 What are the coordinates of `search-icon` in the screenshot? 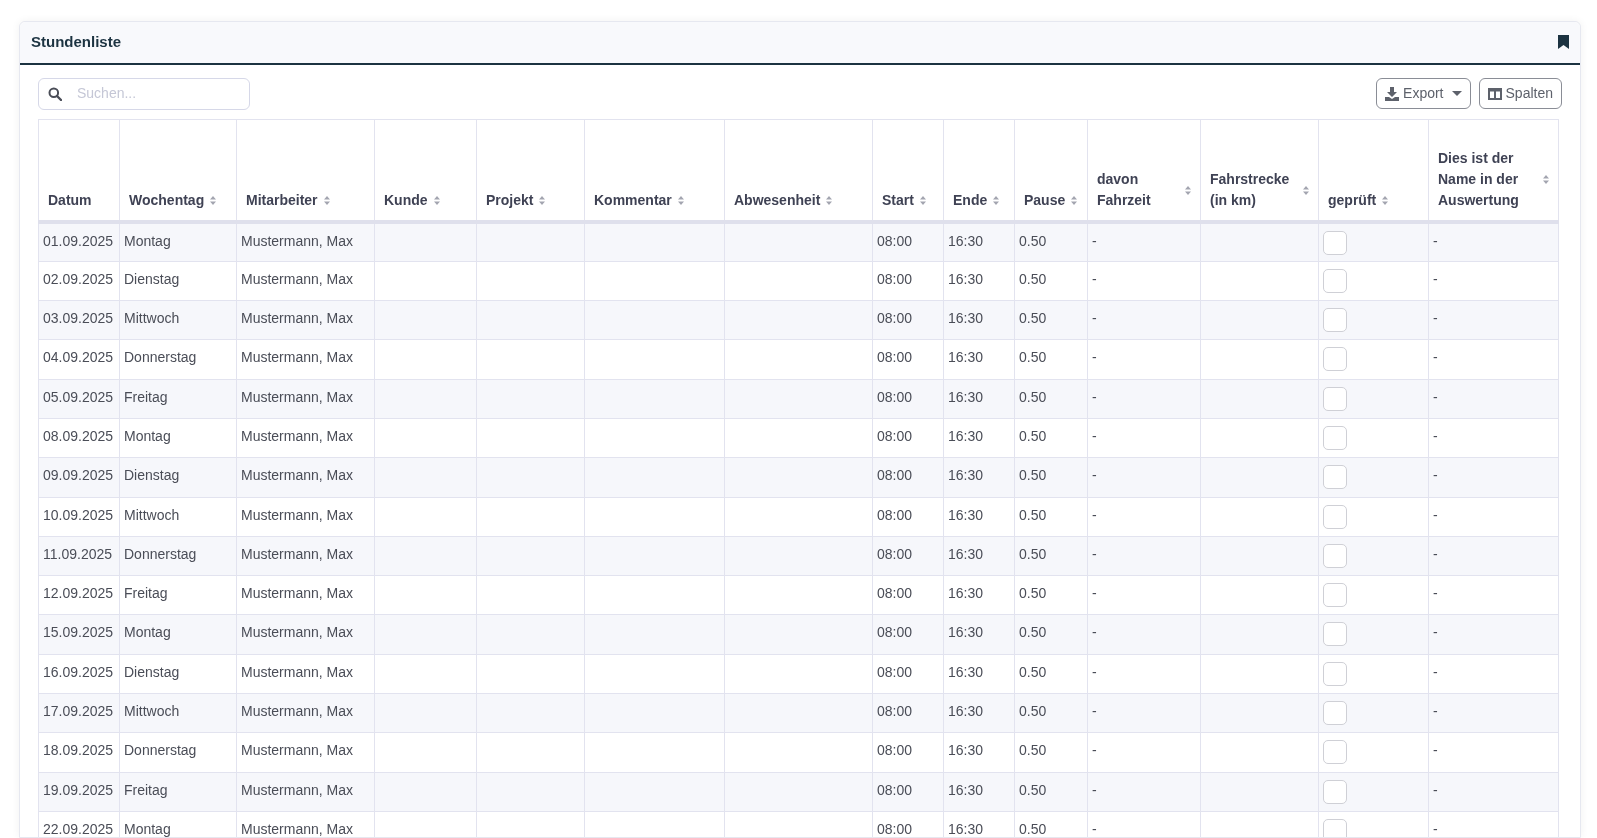 It's located at (55, 93).